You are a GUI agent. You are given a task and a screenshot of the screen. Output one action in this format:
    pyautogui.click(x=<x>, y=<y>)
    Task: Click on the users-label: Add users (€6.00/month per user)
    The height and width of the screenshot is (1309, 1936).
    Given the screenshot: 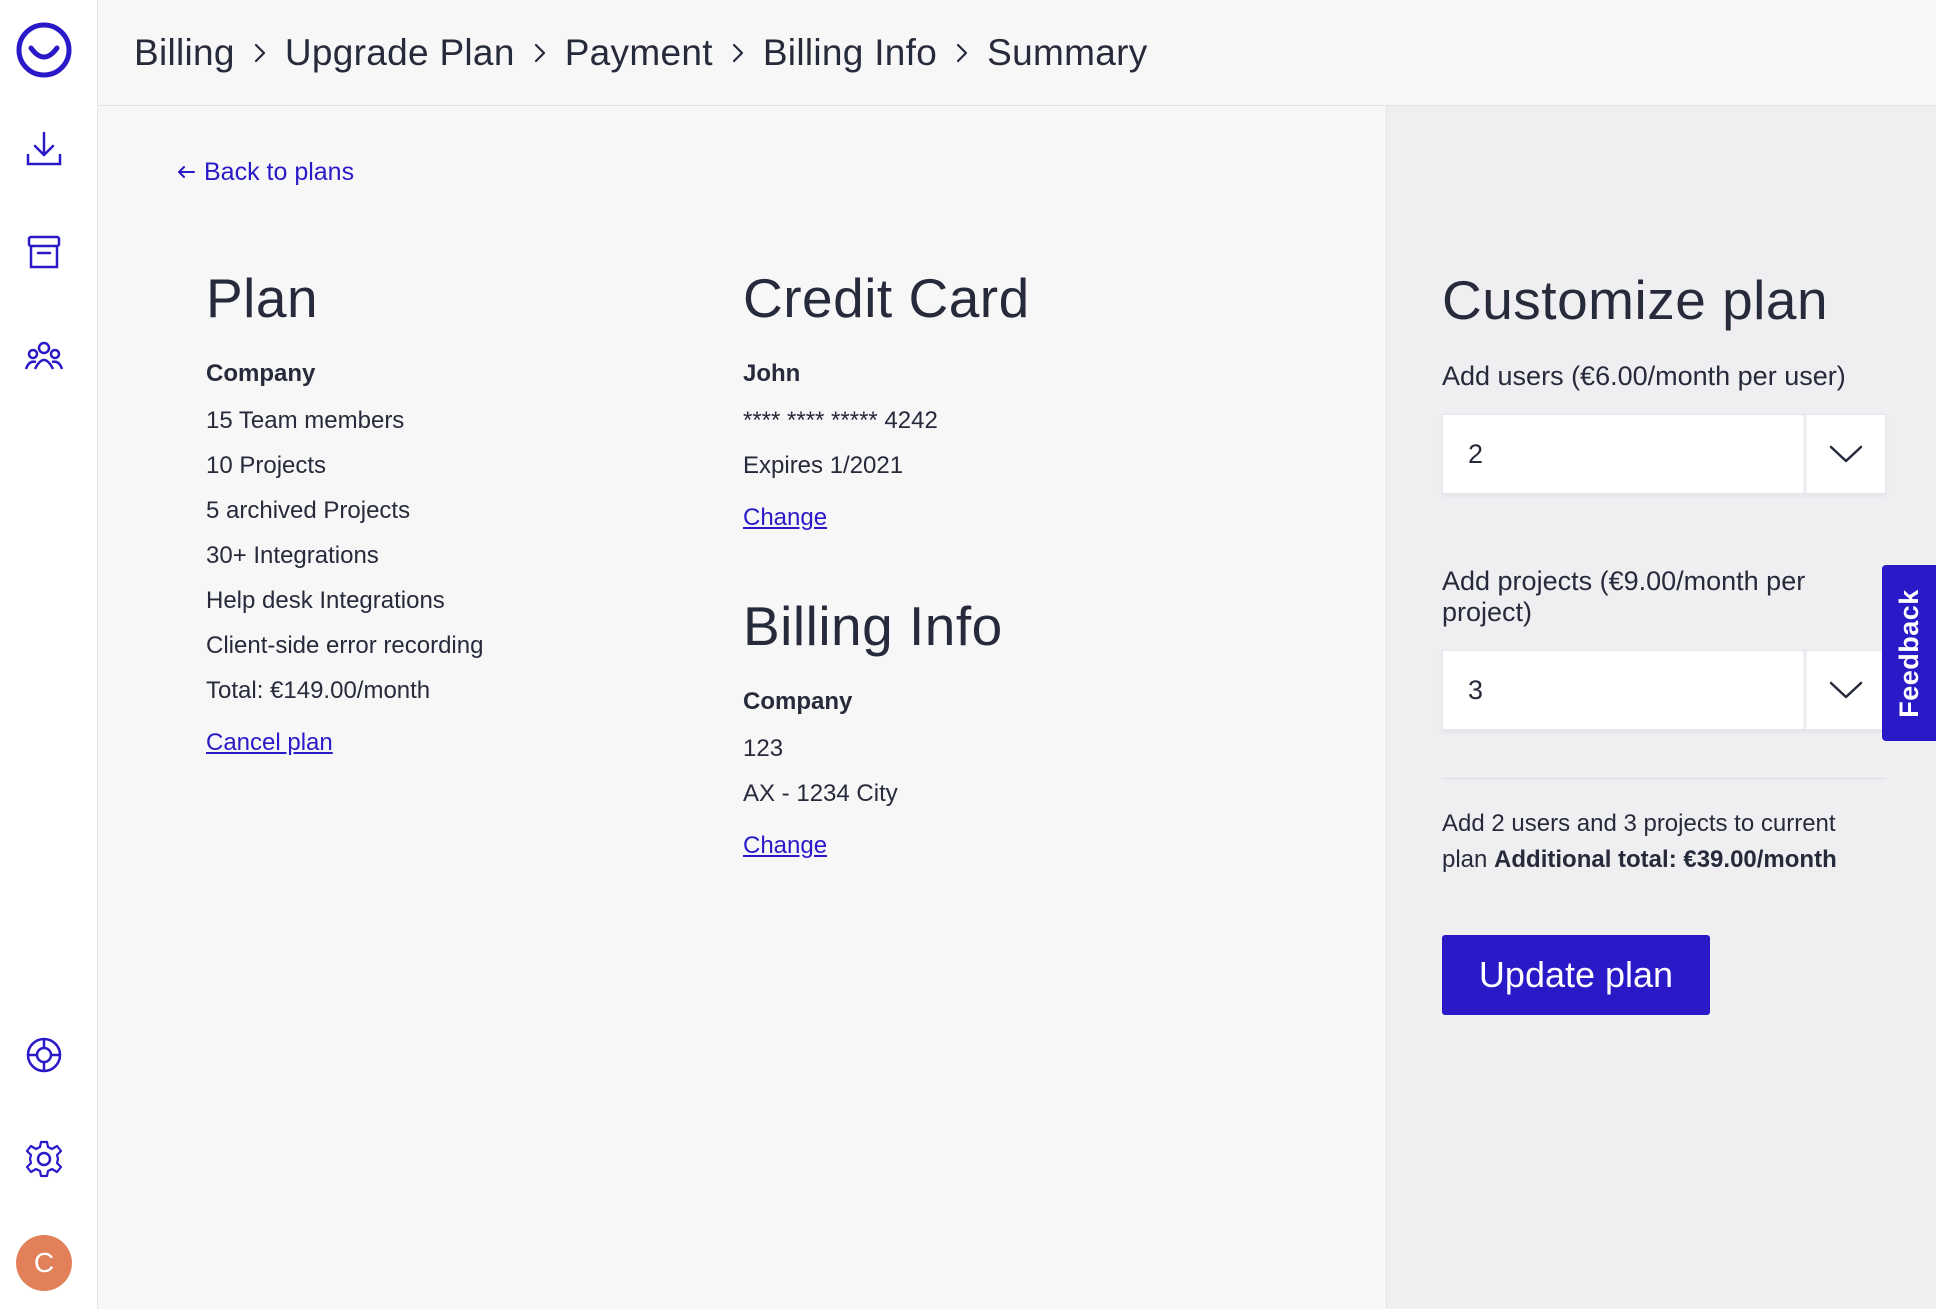 What is the action you would take?
    pyautogui.click(x=1644, y=376)
    